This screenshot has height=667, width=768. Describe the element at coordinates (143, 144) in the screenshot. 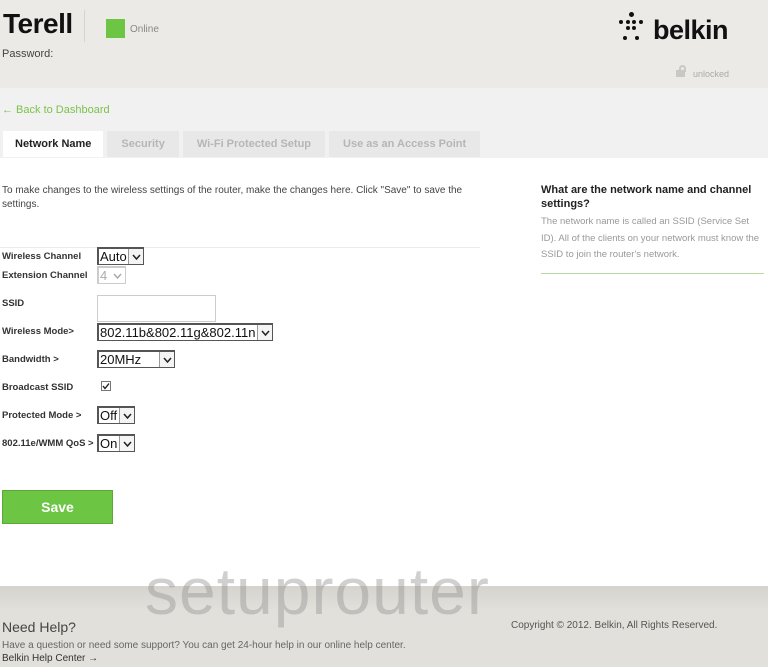

I see `tab-security: Security` at that location.